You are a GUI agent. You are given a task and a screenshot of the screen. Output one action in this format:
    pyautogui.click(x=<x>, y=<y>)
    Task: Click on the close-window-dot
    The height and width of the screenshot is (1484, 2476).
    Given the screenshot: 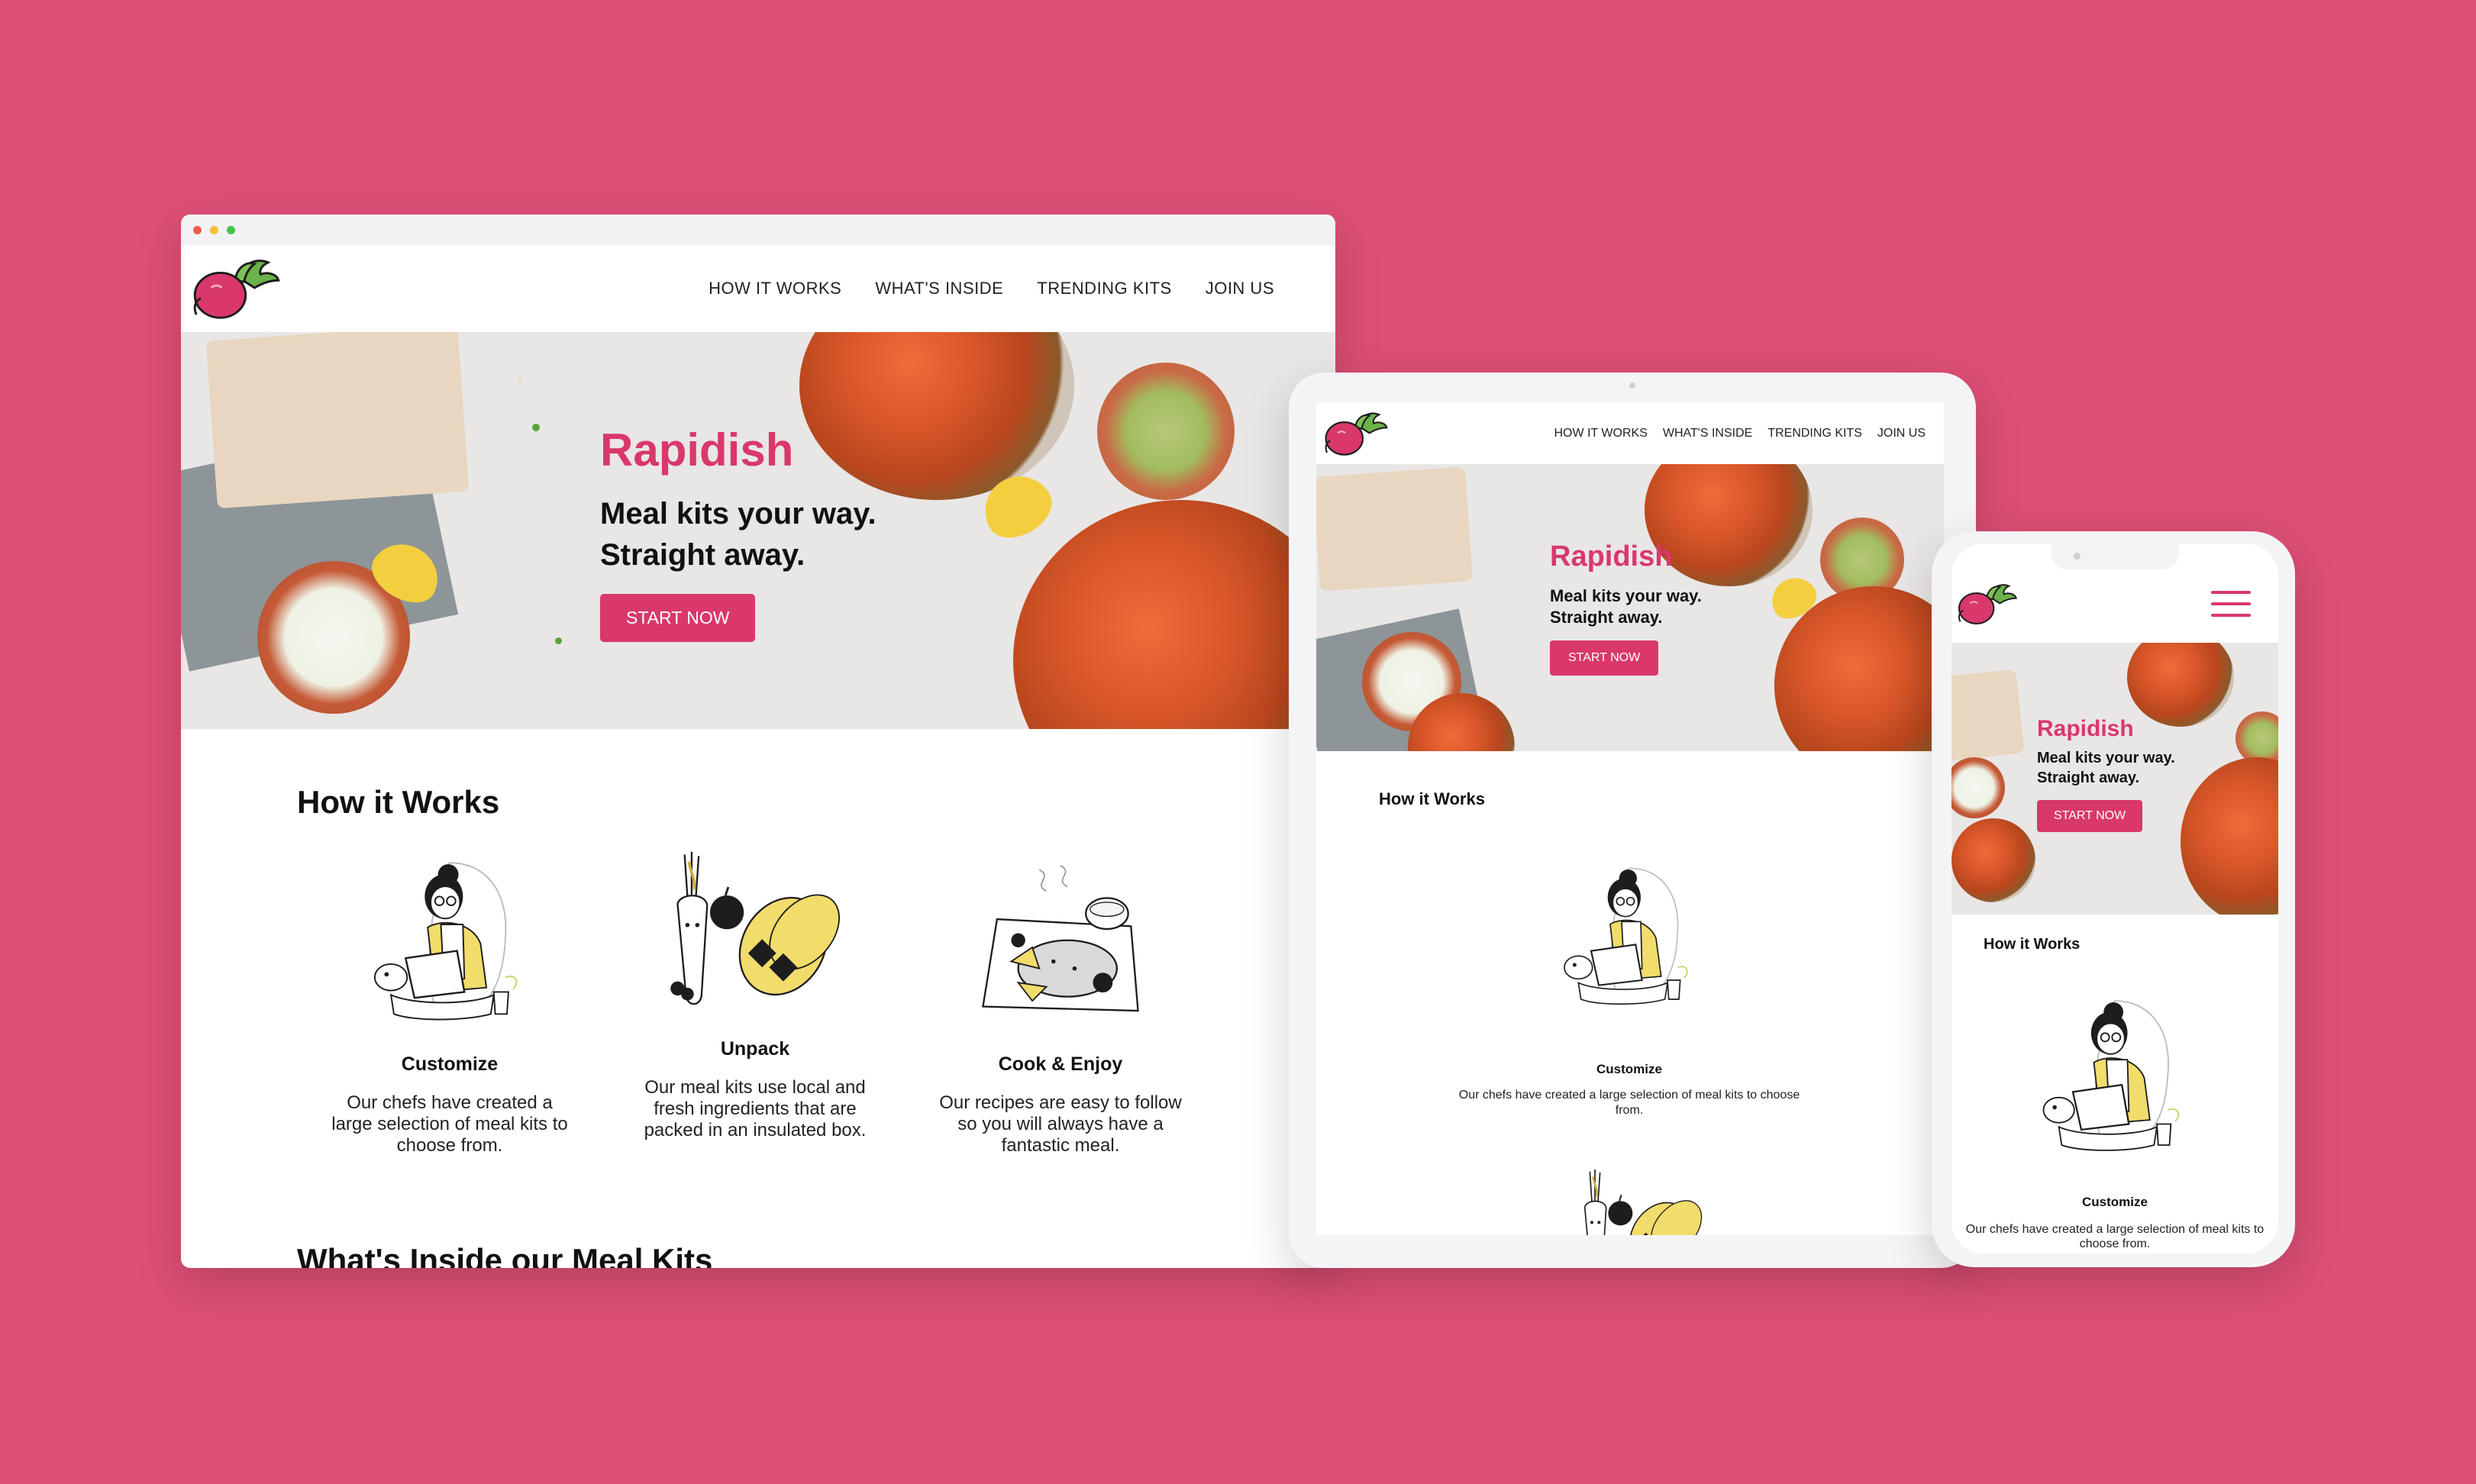 What is the action you would take?
    pyautogui.click(x=197, y=229)
    